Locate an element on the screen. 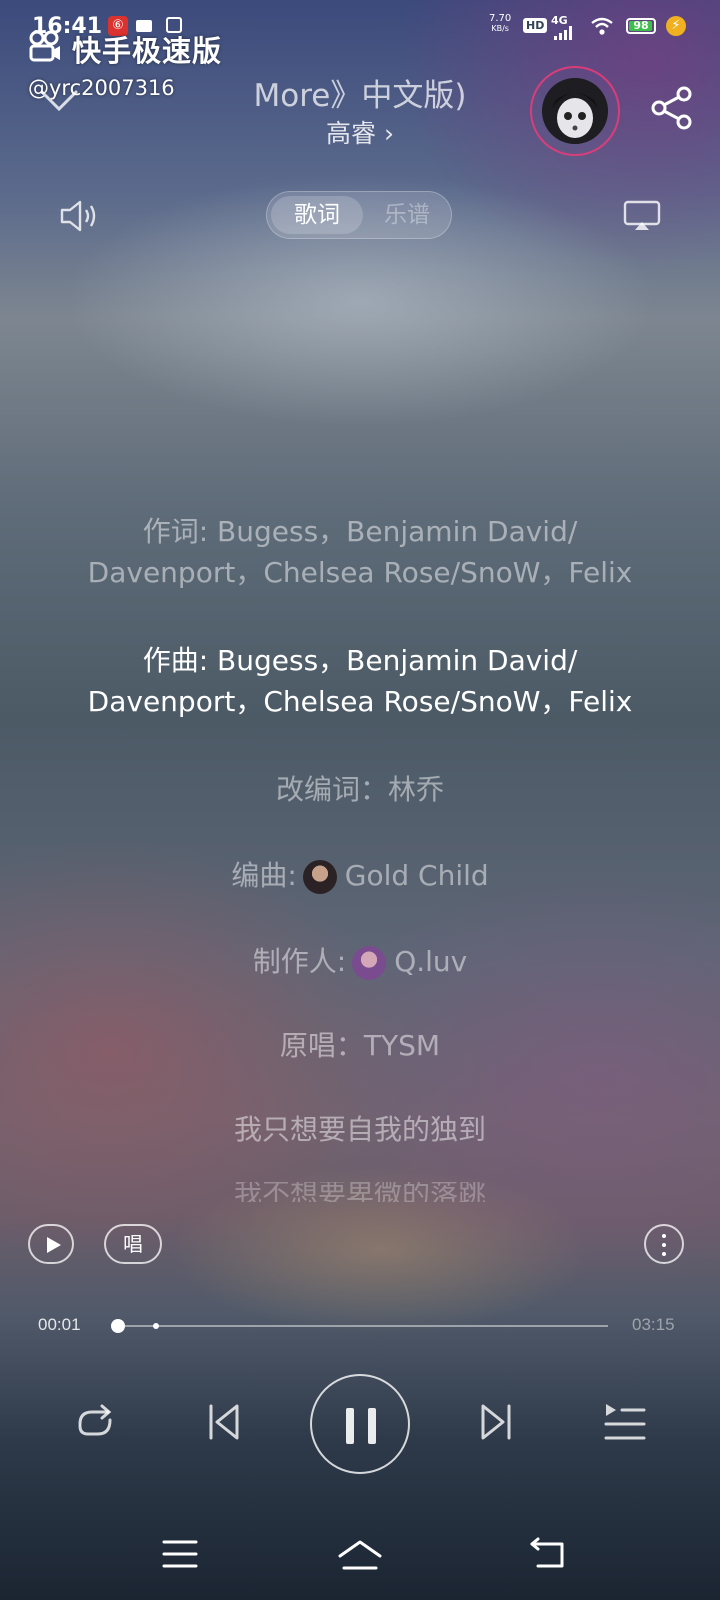 This screenshot has height=1600, width=720. producer-label: 制作人: is located at coordinates (299, 961).